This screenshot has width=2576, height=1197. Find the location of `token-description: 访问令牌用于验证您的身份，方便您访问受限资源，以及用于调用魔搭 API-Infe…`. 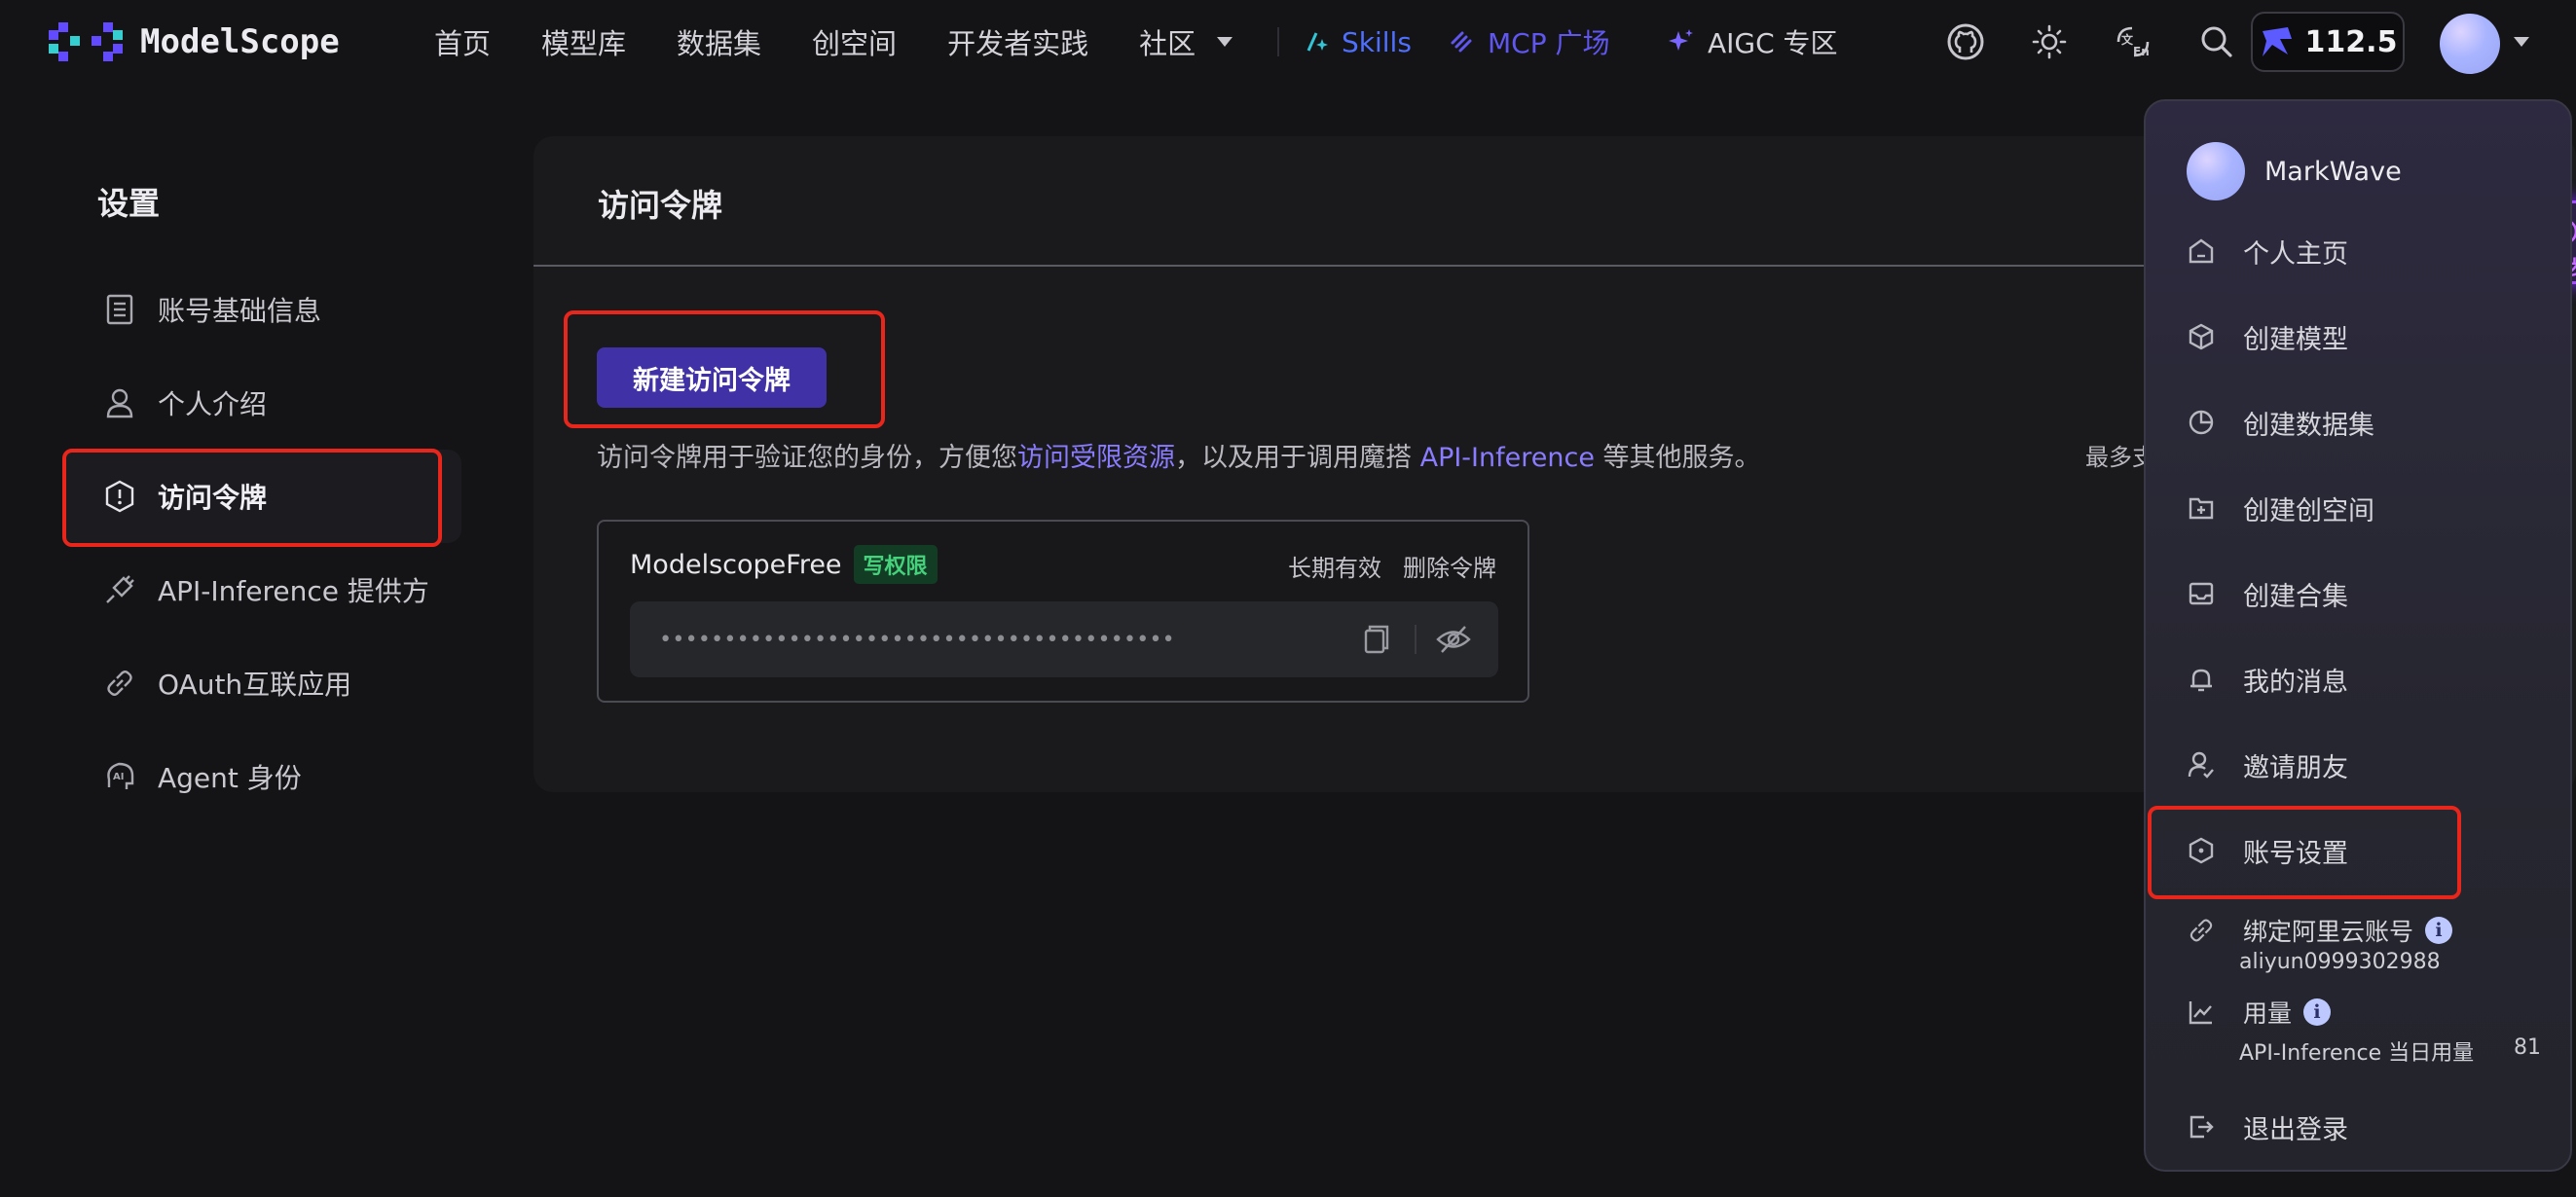

token-description: 访问令牌用于验证您的身份，方便您访问受限资源，以及用于调用魔搭 API-Infe… is located at coordinates (1179, 455).